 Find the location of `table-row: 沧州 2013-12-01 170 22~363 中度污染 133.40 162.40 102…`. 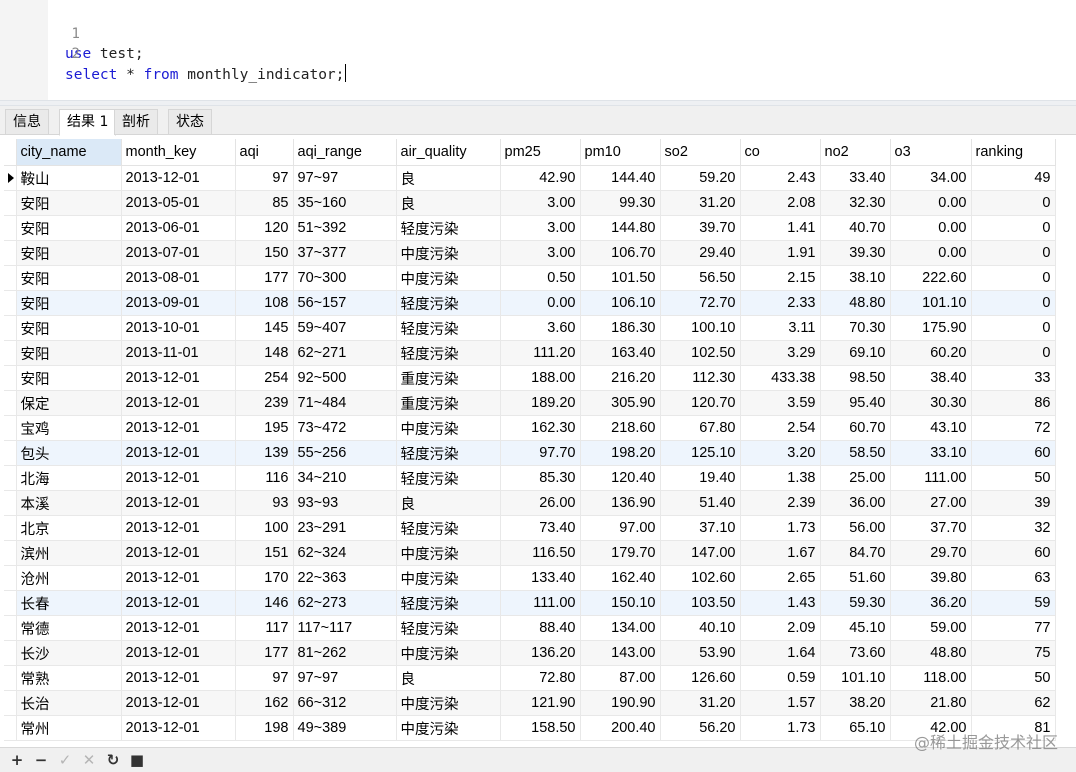

table-row: 沧州 2013-12-01 170 22~363 中度污染 133.40 162.40 102… is located at coordinates (530, 578).